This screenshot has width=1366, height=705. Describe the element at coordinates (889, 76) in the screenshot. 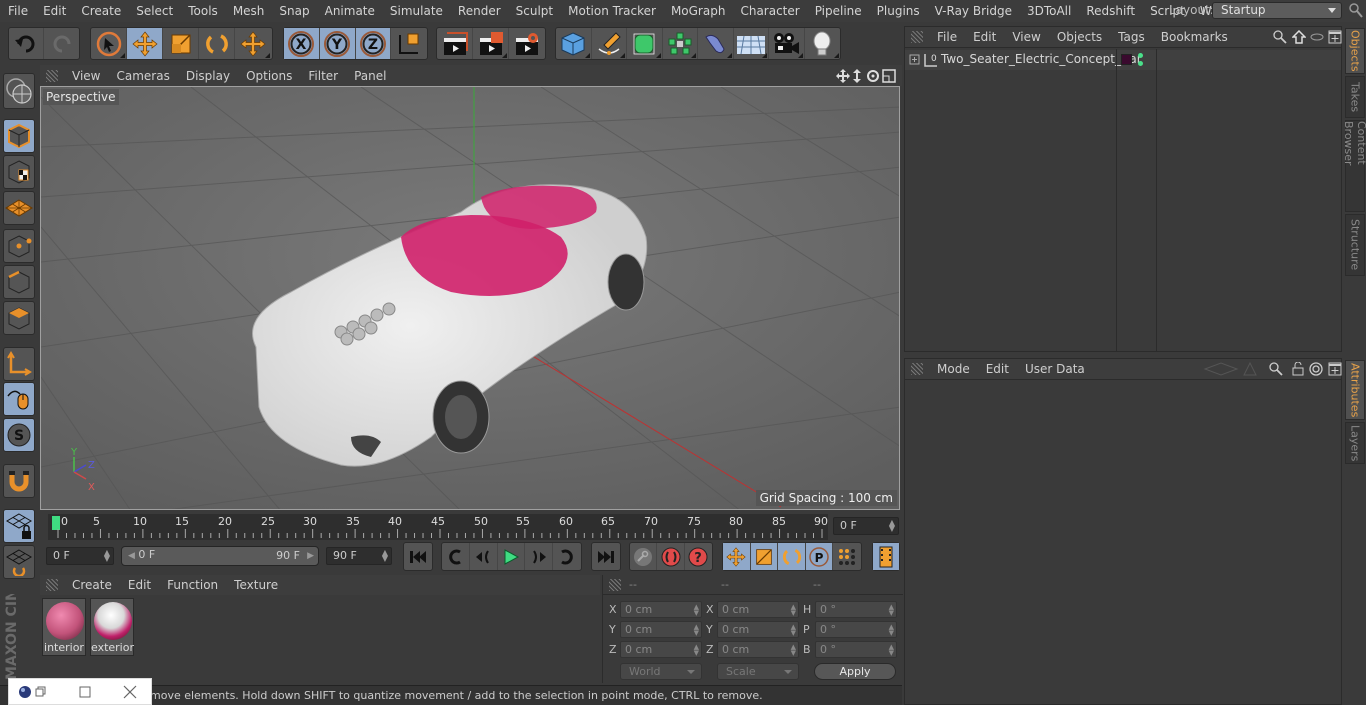

I see `maximize-view-icon` at that location.